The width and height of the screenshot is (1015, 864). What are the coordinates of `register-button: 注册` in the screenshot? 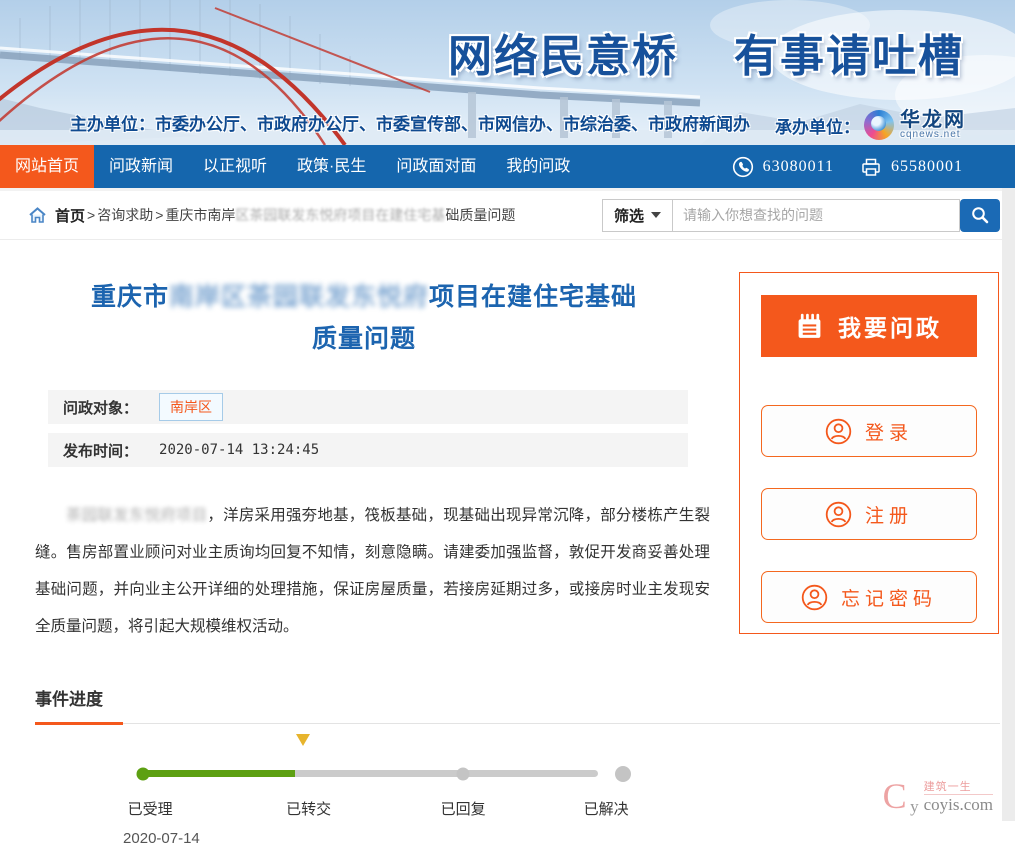 It's located at (869, 514).